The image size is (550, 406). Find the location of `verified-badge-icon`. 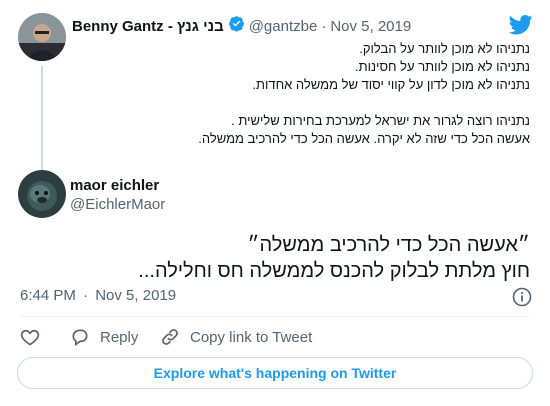

verified-badge-icon is located at coordinates (236, 26).